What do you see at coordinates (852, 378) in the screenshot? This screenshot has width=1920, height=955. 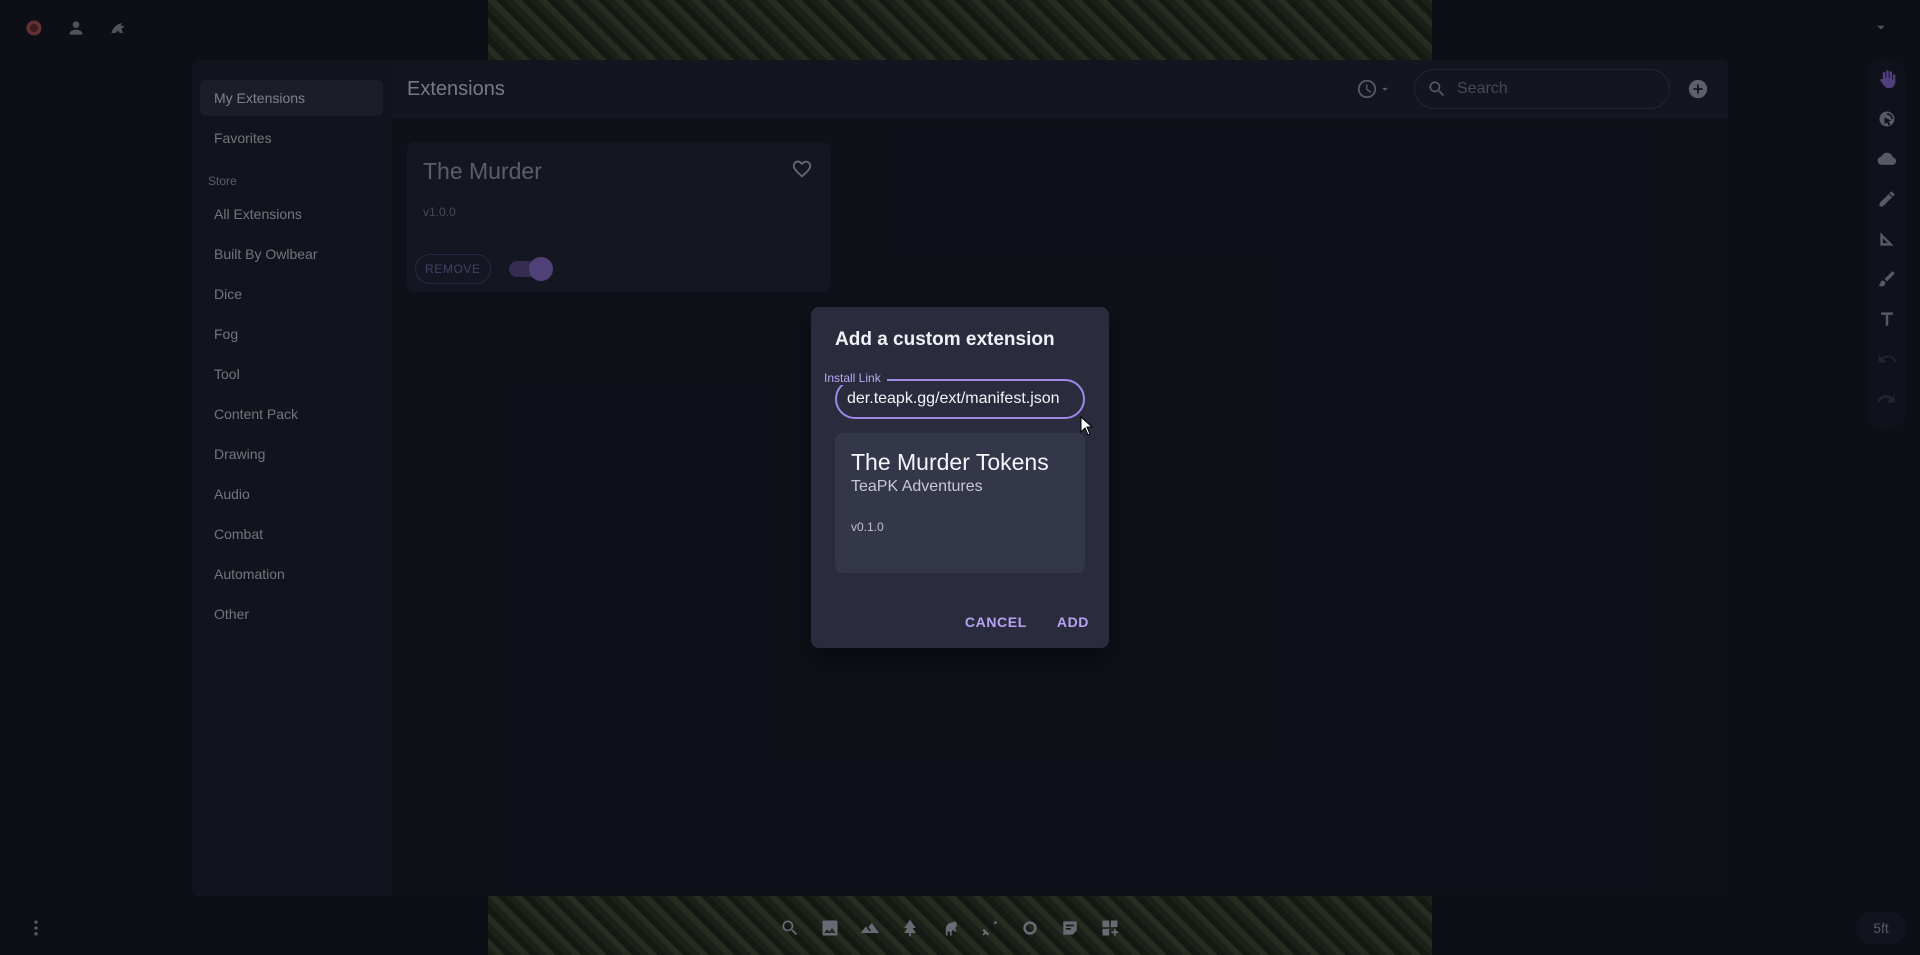 I see `install-link-label: Install Link` at bounding box center [852, 378].